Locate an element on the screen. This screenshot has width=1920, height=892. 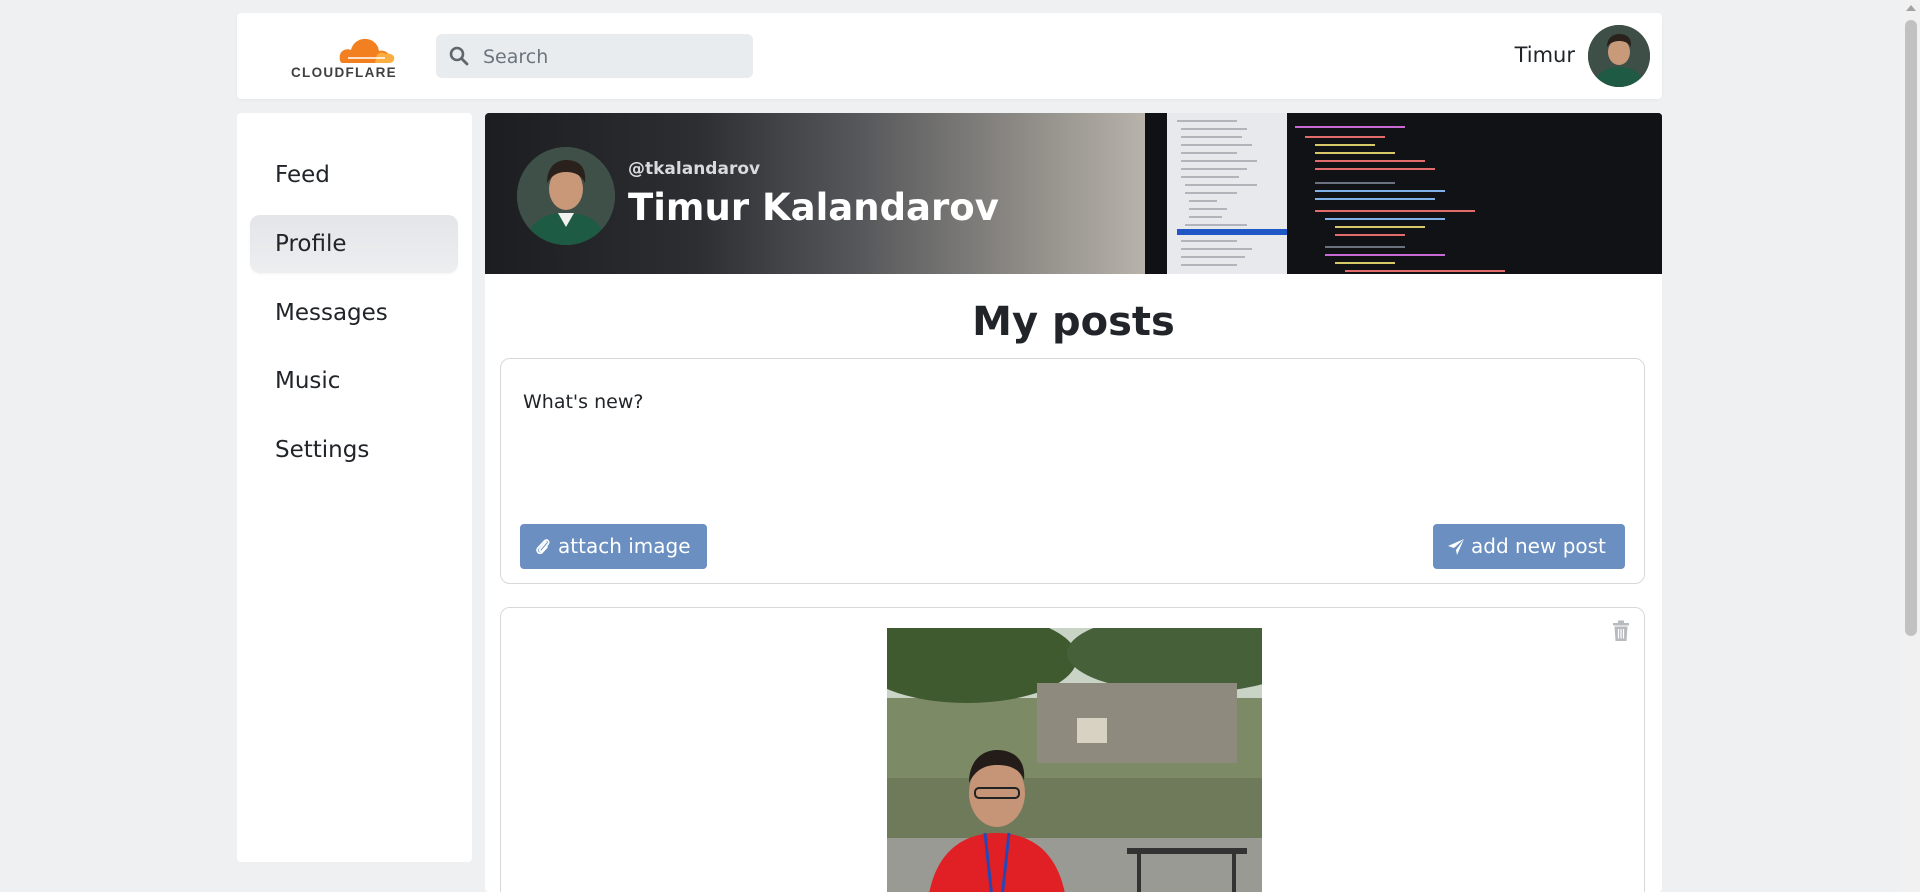
sidebar: Feed Profile Messages Music Settings is located at coordinates (354, 487).